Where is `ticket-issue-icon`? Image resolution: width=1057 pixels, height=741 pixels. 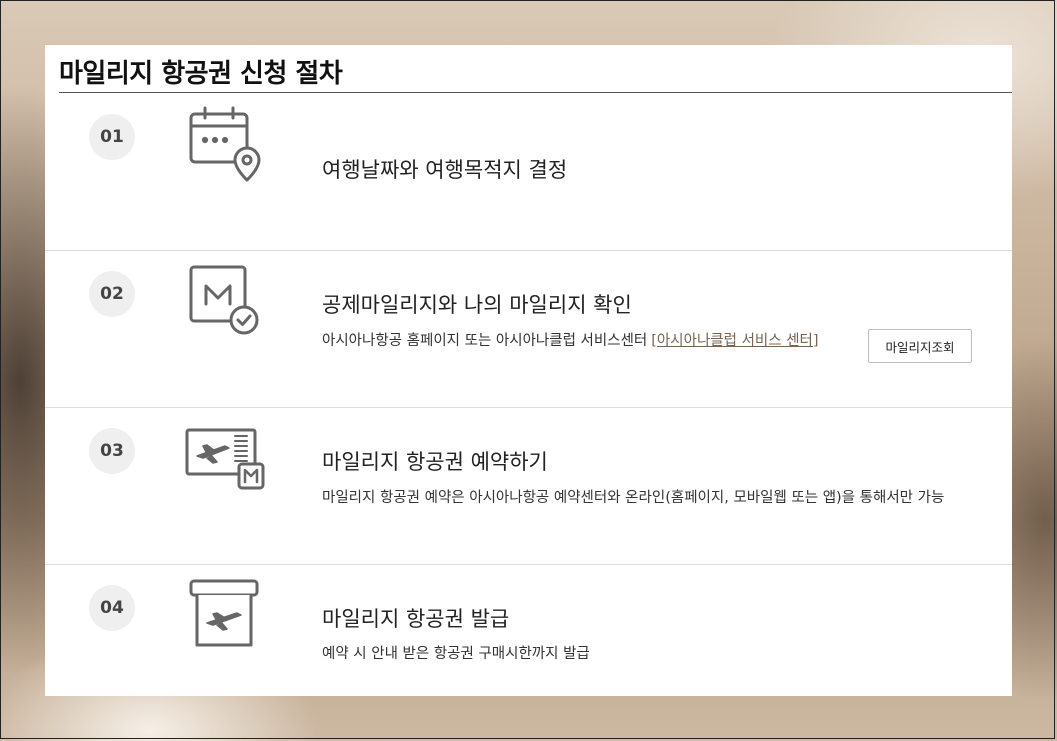
ticket-issue-icon is located at coordinates (224, 616).